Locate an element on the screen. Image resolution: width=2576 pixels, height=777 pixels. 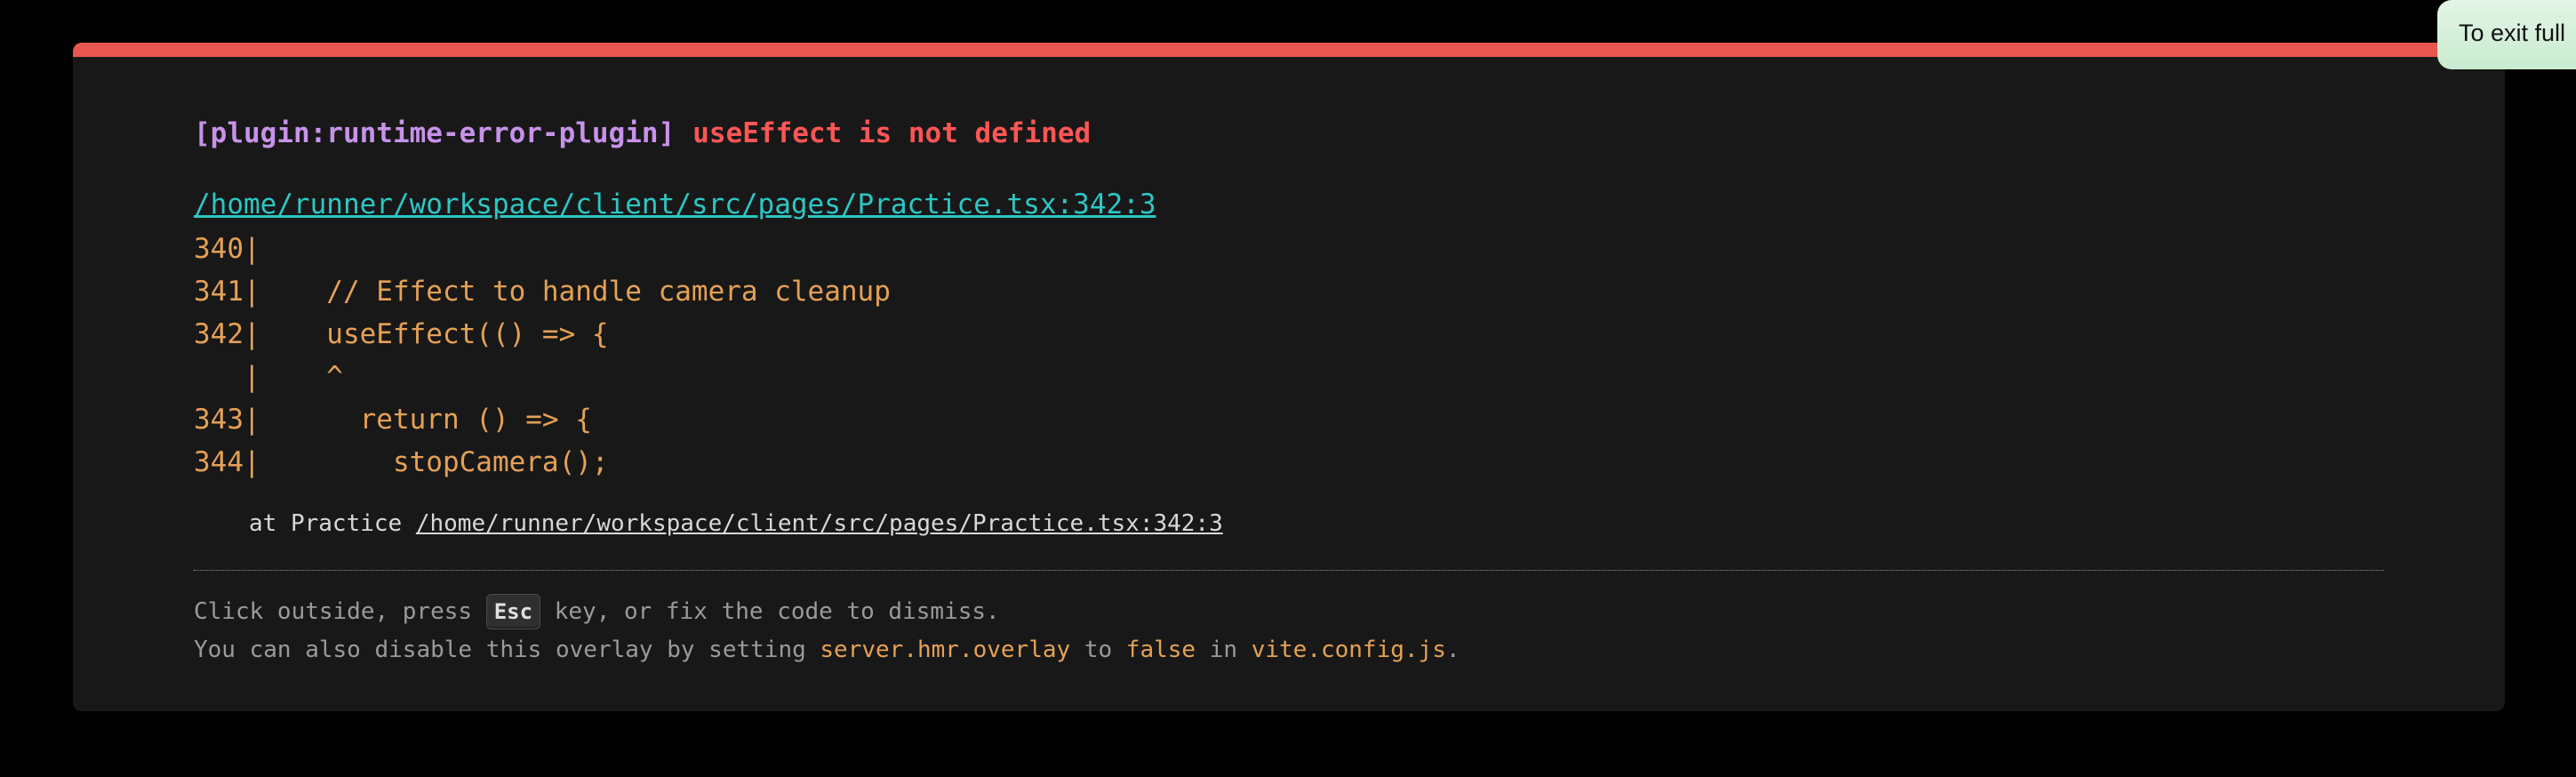
tip2-text-mid: to is located at coordinates (1098, 650).